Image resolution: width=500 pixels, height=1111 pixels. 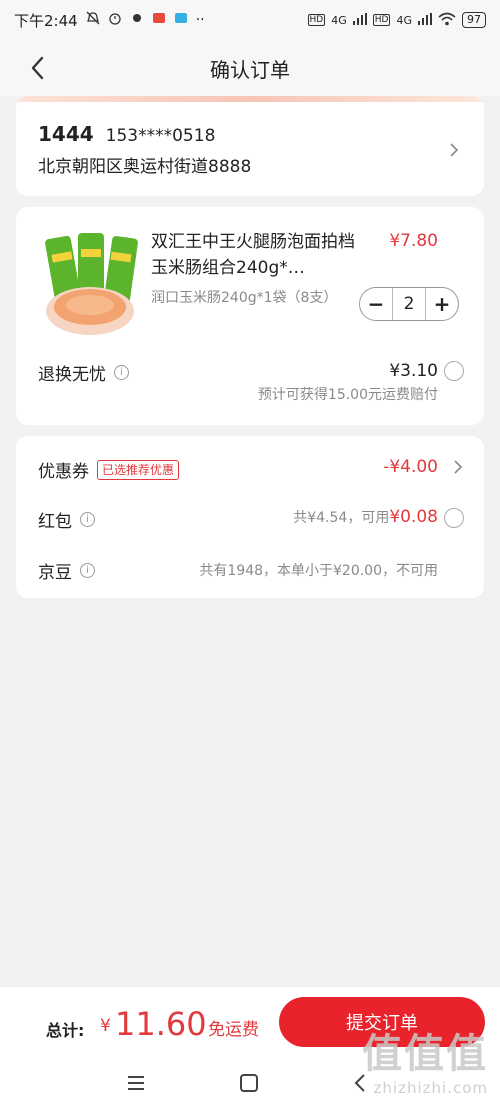 I want to click on coupon-row: 优惠券 已选推荐优惠, so click(x=109, y=469).